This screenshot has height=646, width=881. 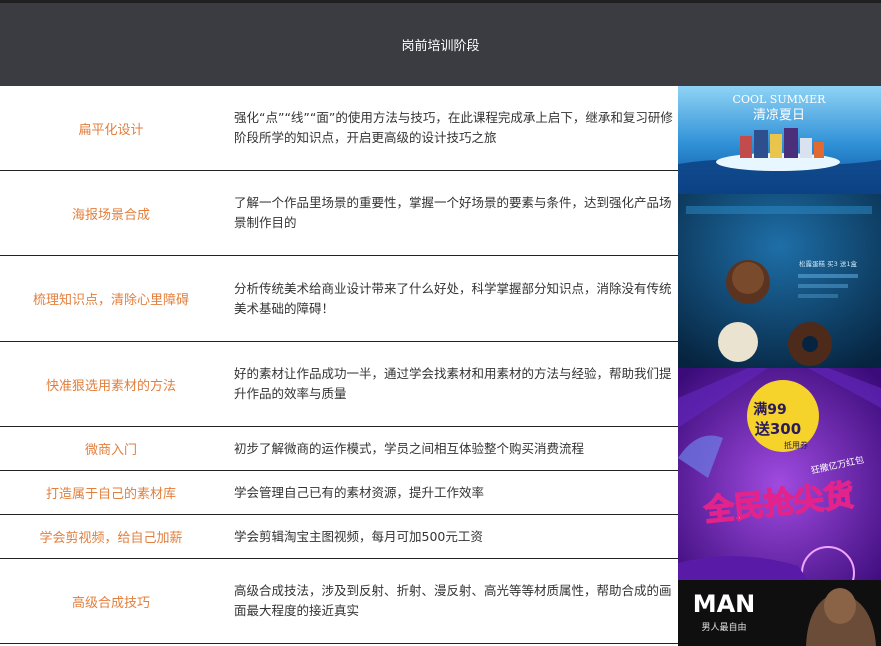 I want to click on sale-line1-a: 满, so click(x=760, y=409).